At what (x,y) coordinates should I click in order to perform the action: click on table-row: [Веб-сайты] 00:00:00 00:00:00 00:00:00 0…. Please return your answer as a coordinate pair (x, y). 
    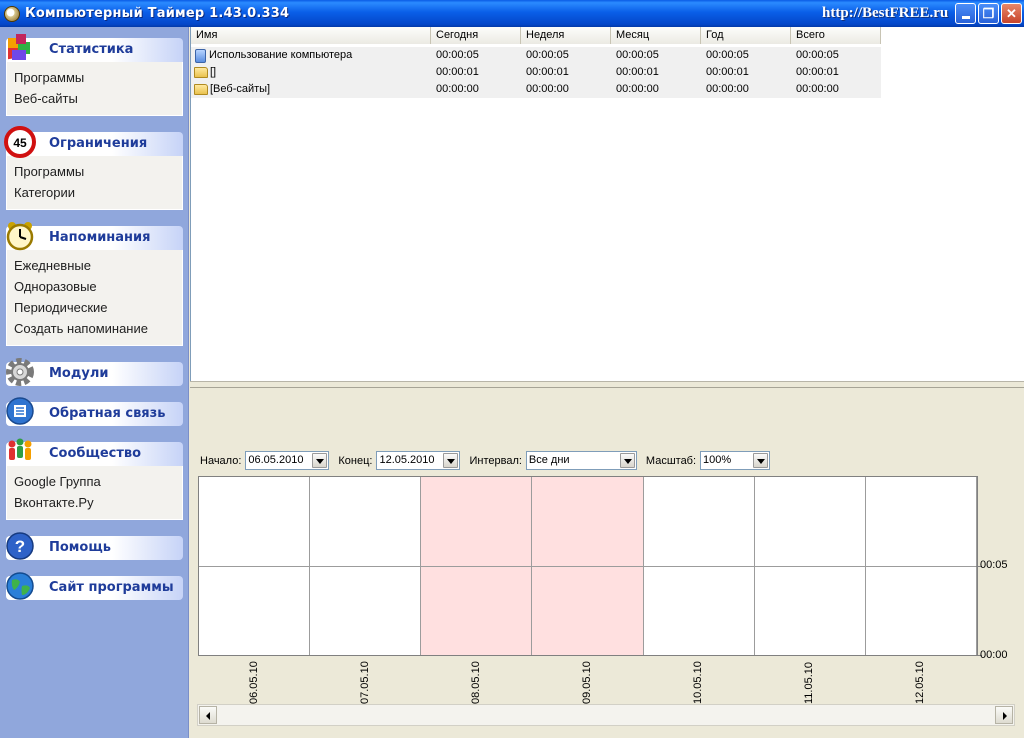
    Looking at the image, I should click on (536, 89).